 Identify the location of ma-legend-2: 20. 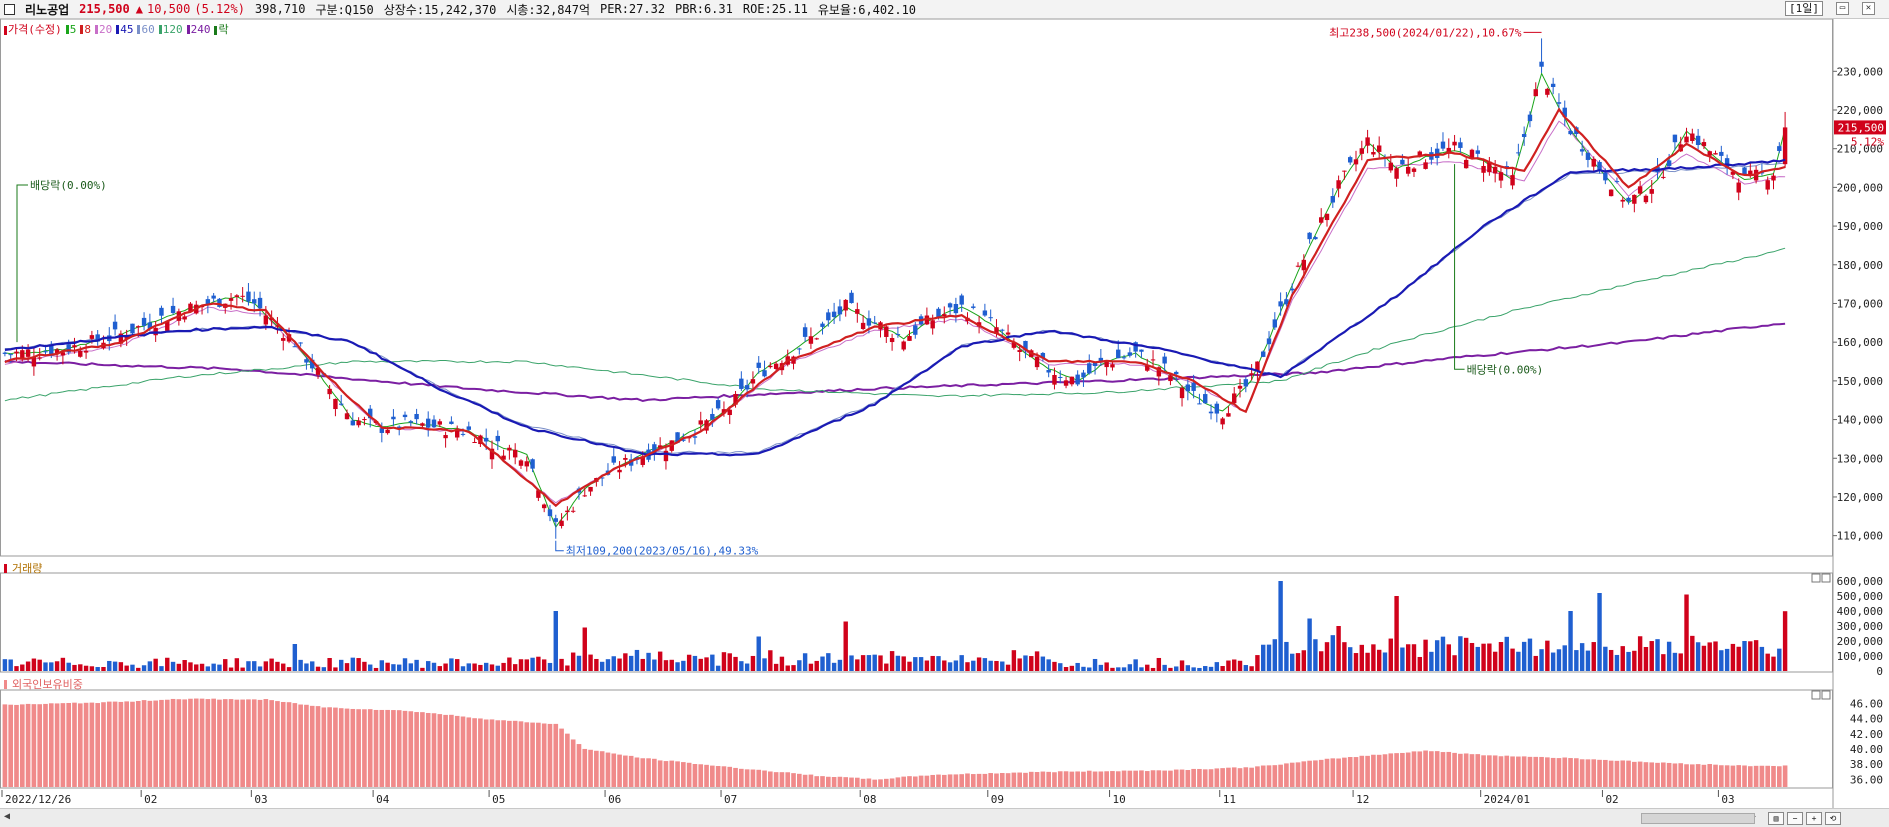
(103, 29).